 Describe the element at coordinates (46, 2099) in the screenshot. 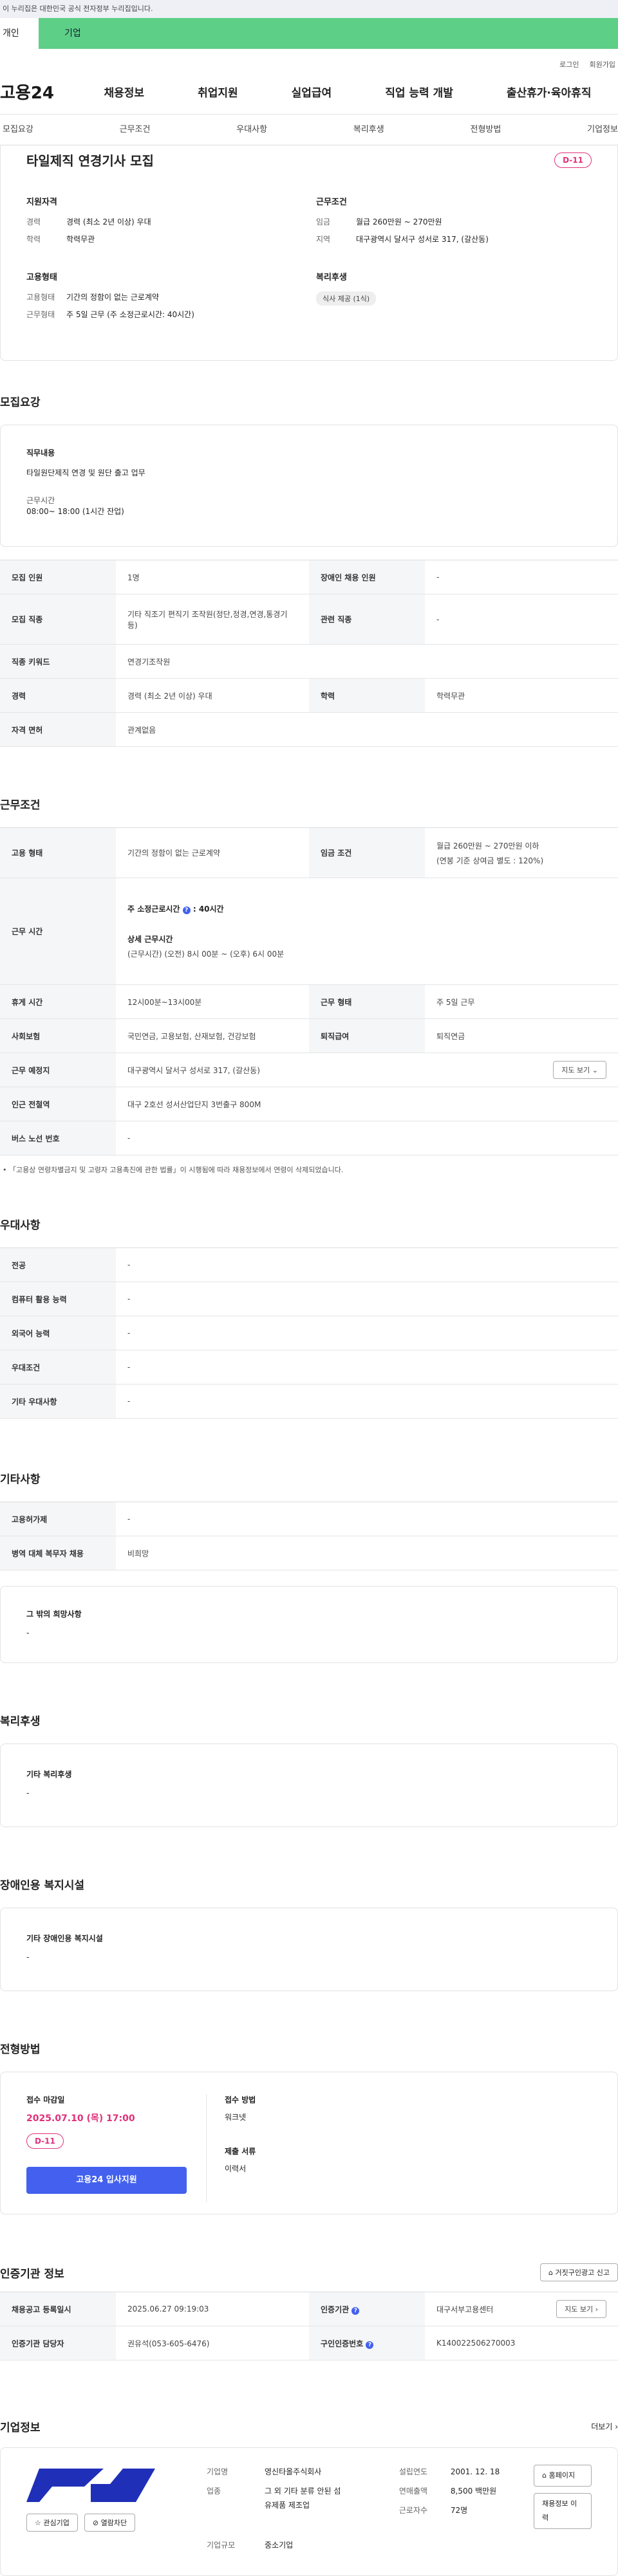

I see `deadline-label: 접수 마감일` at that location.